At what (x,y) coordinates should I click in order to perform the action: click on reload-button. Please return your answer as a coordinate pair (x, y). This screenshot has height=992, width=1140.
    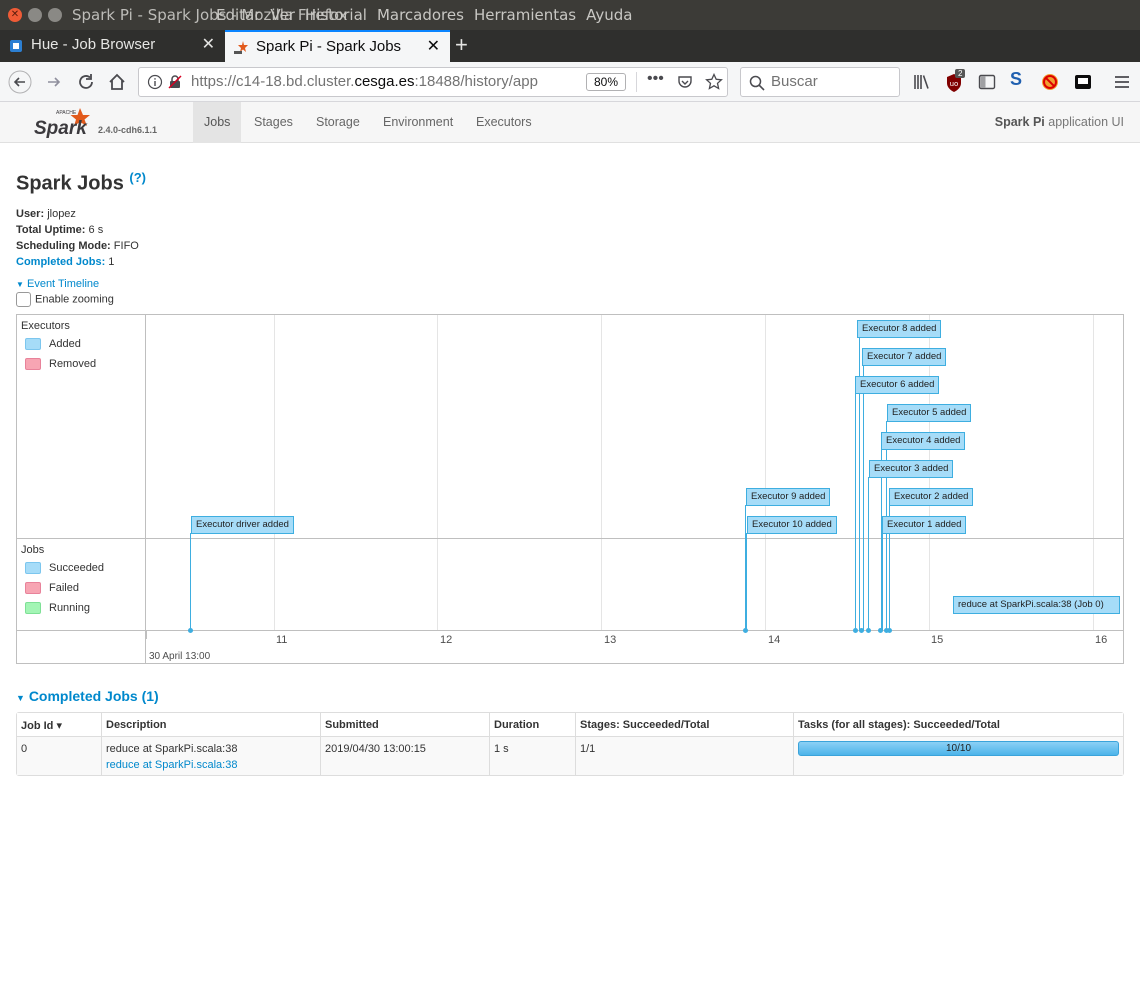
    Looking at the image, I should click on (86, 82).